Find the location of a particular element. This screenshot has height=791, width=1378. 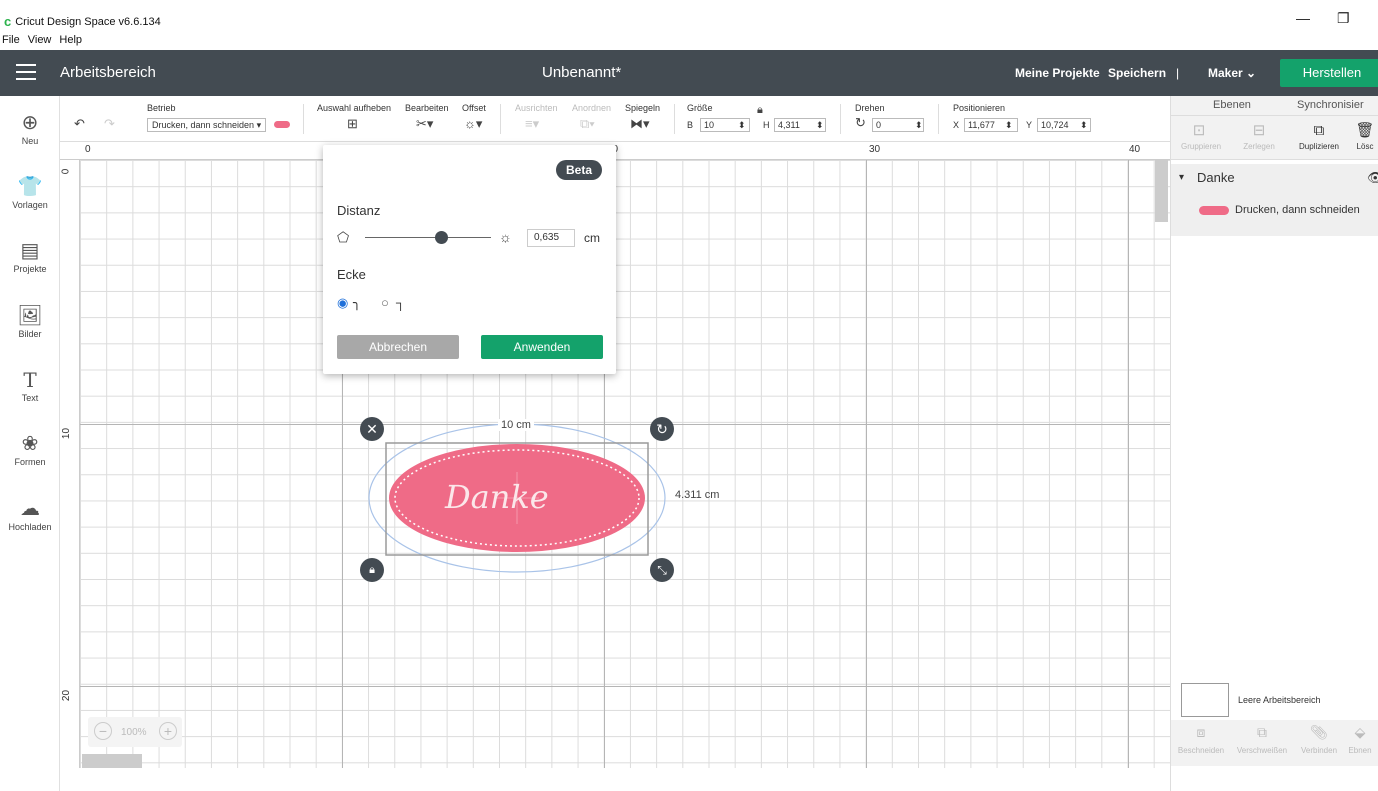

window-title-text: Cricut Design Space v6.6.134 is located at coordinates (88, 21).